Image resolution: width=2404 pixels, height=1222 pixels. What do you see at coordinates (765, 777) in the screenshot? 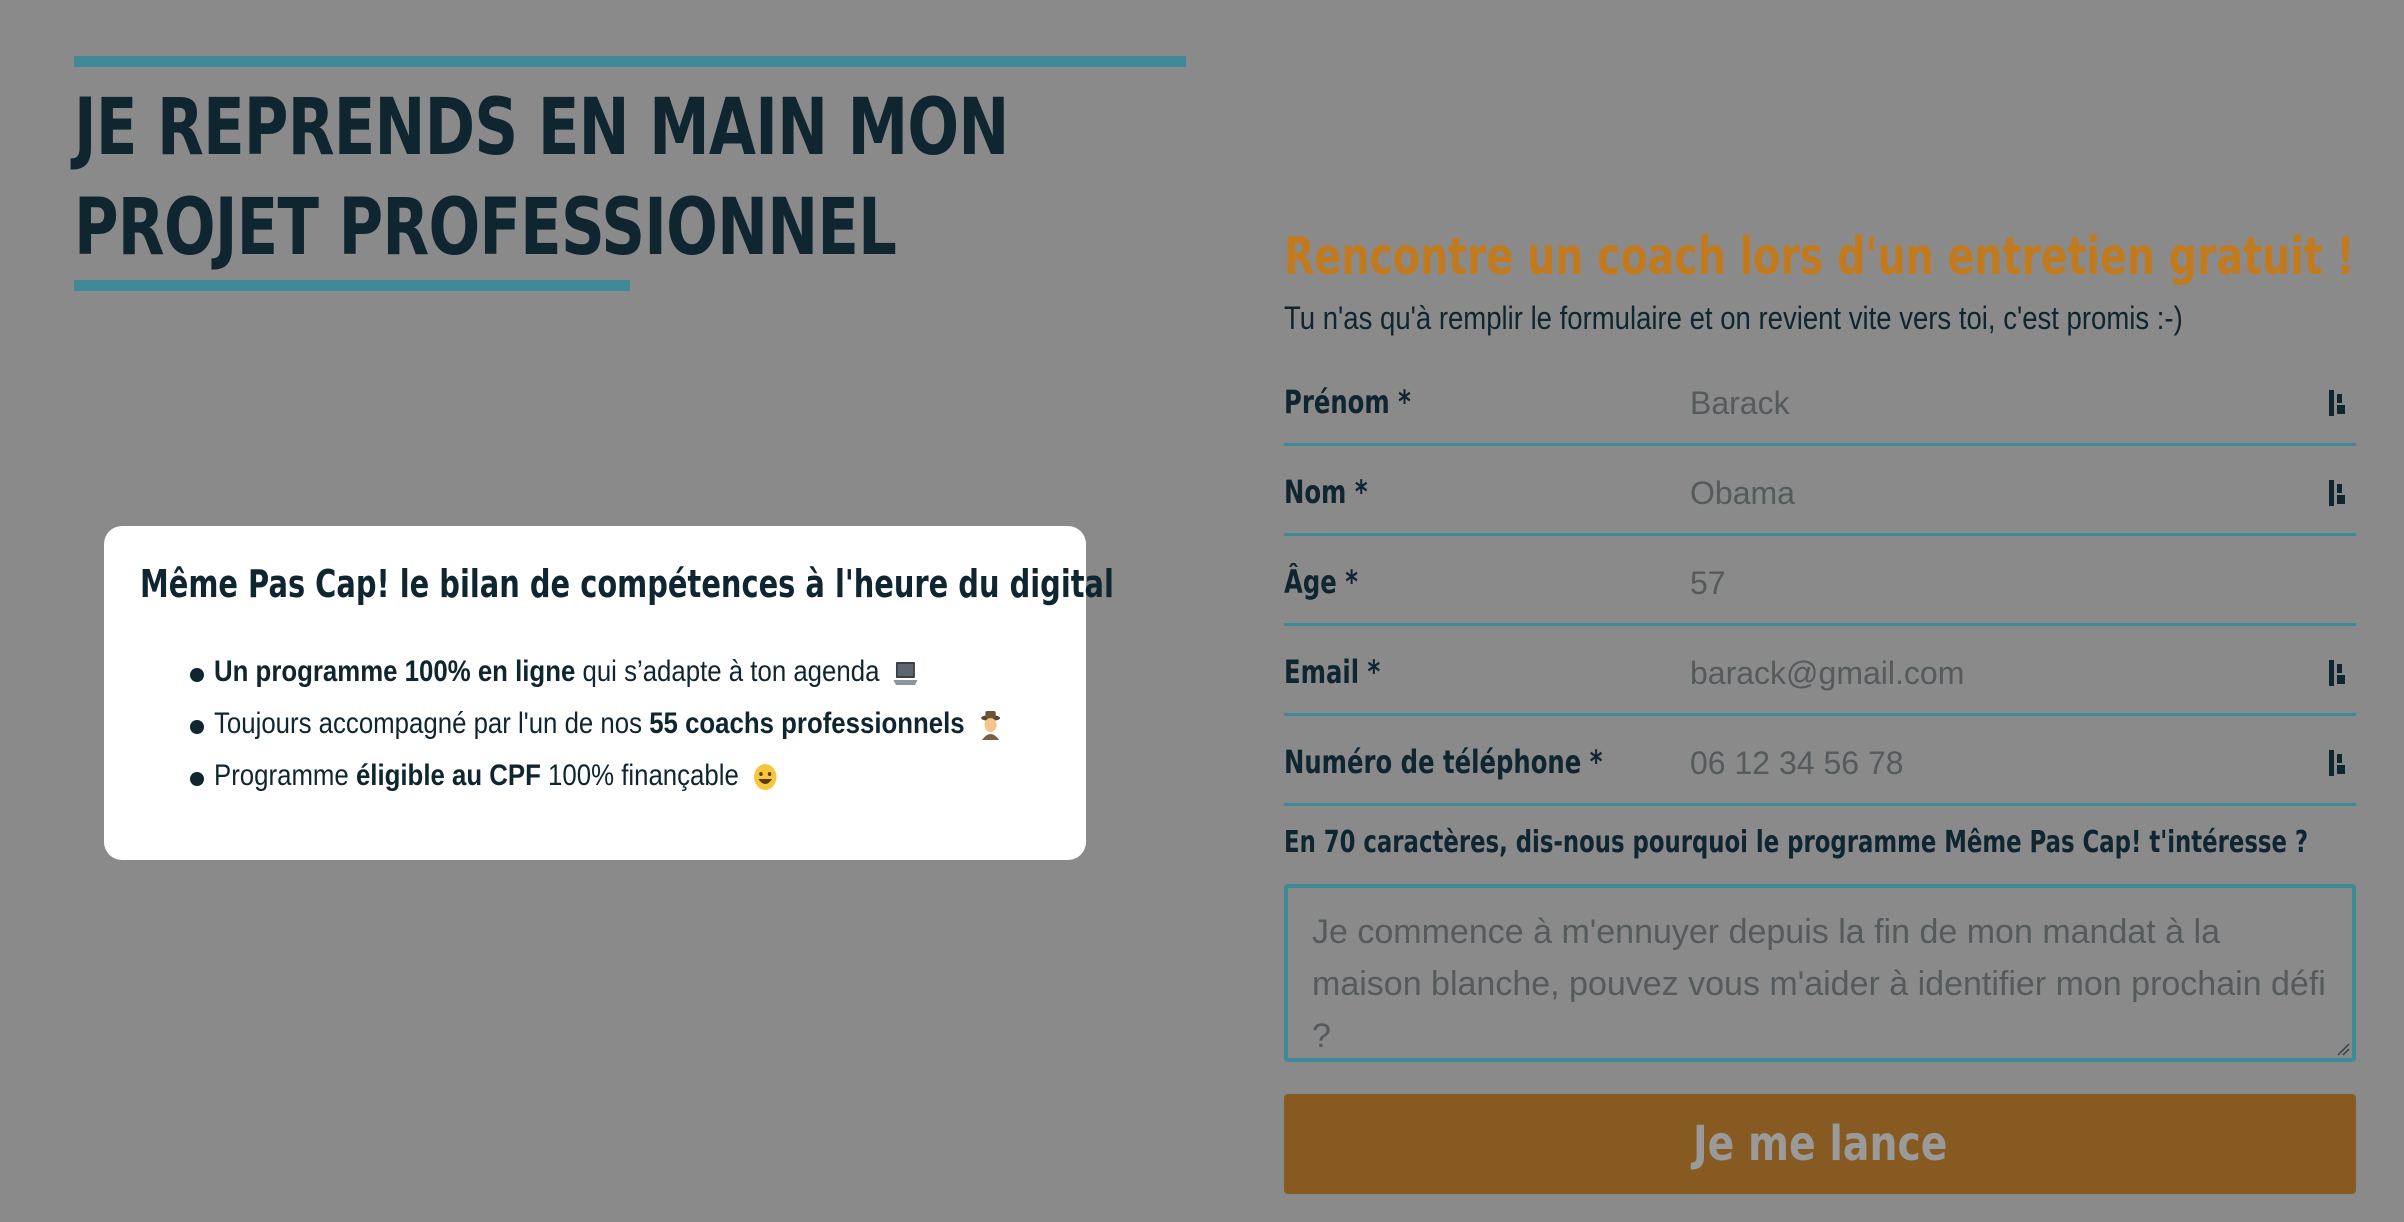
I see `grinning-face-icon` at bounding box center [765, 777].